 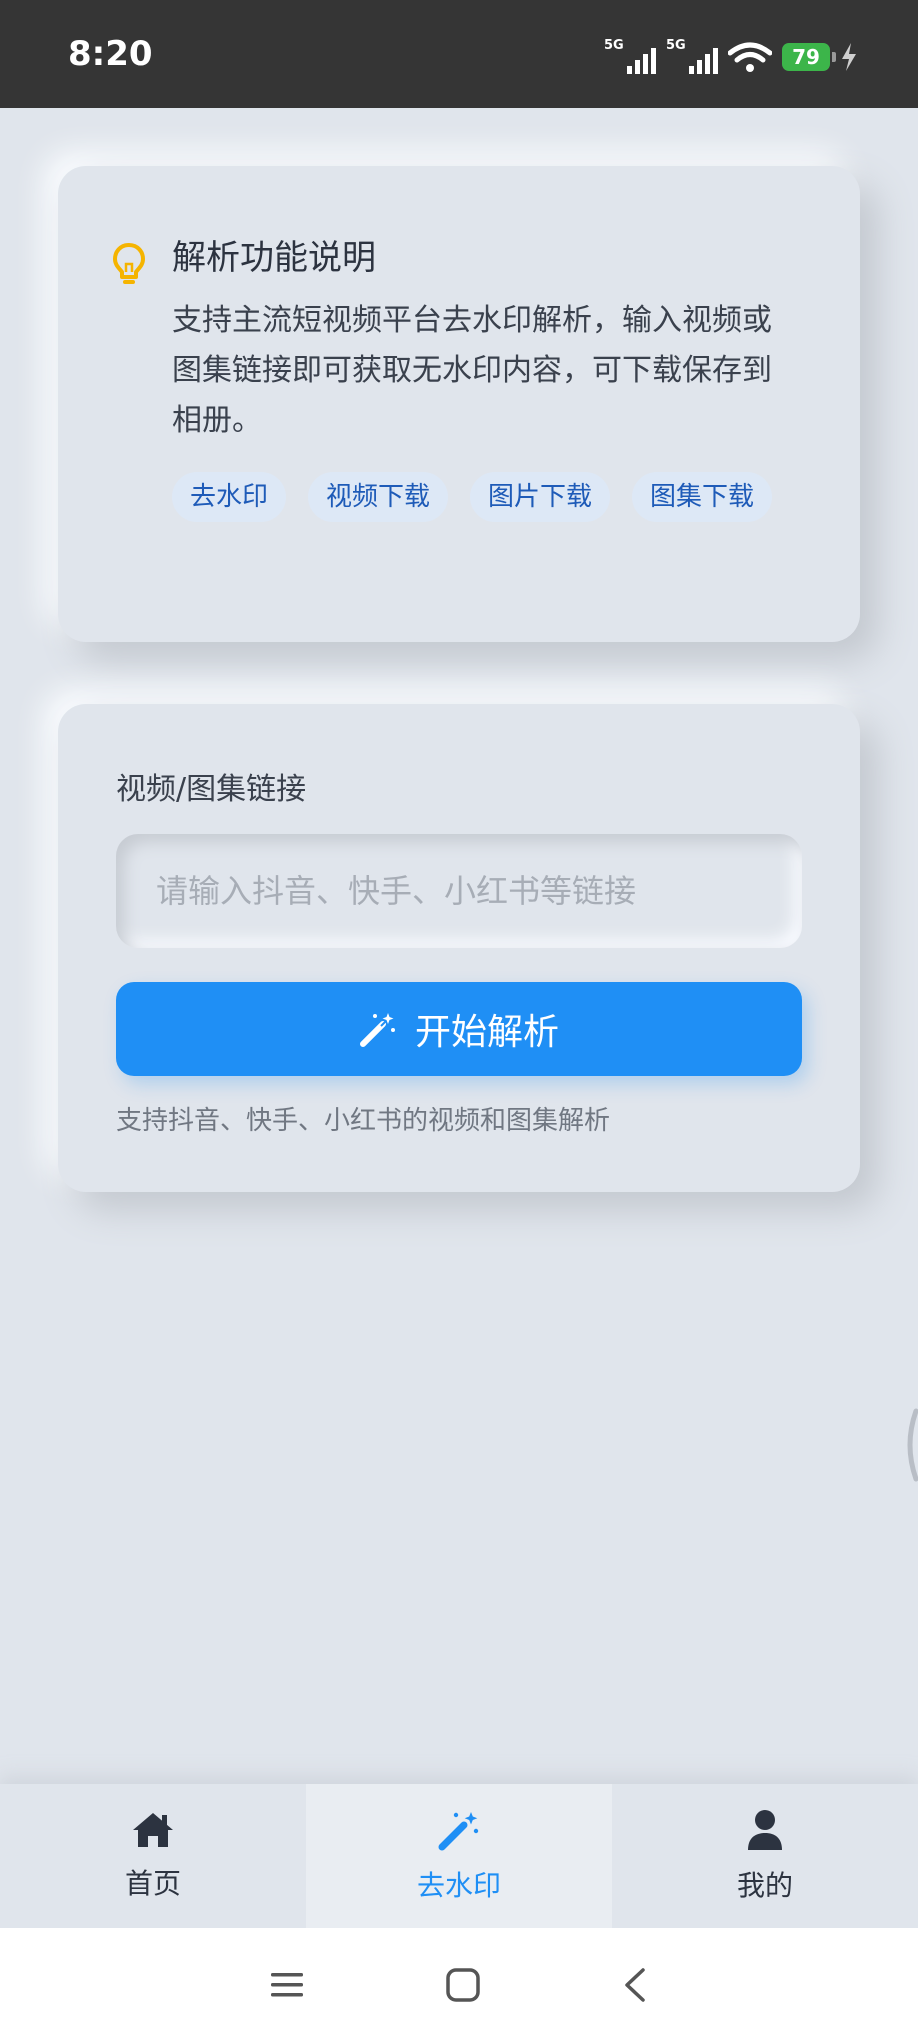 What do you see at coordinates (463, 1985) in the screenshot?
I see `home-square-icon` at bounding box center [463, 1985].